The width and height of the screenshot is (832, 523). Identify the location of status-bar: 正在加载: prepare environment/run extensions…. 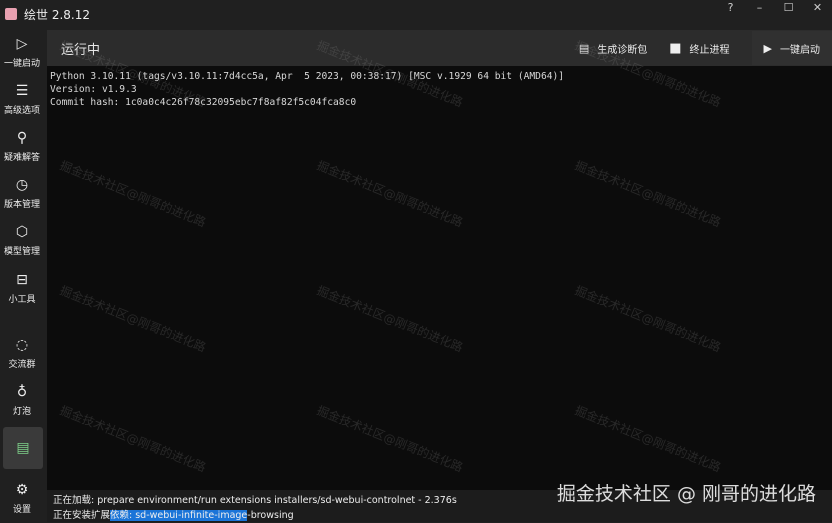
(439, 506).